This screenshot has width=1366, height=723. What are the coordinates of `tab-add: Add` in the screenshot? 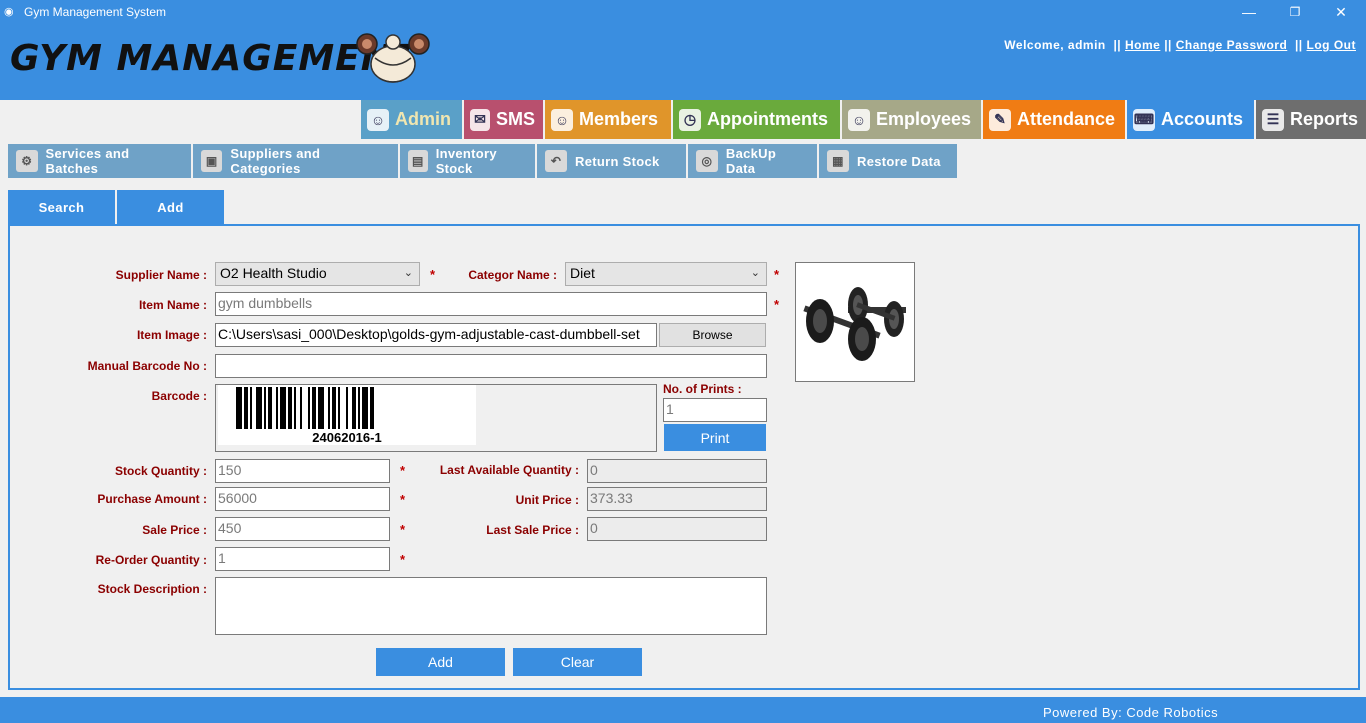 It's located at (170, 207).